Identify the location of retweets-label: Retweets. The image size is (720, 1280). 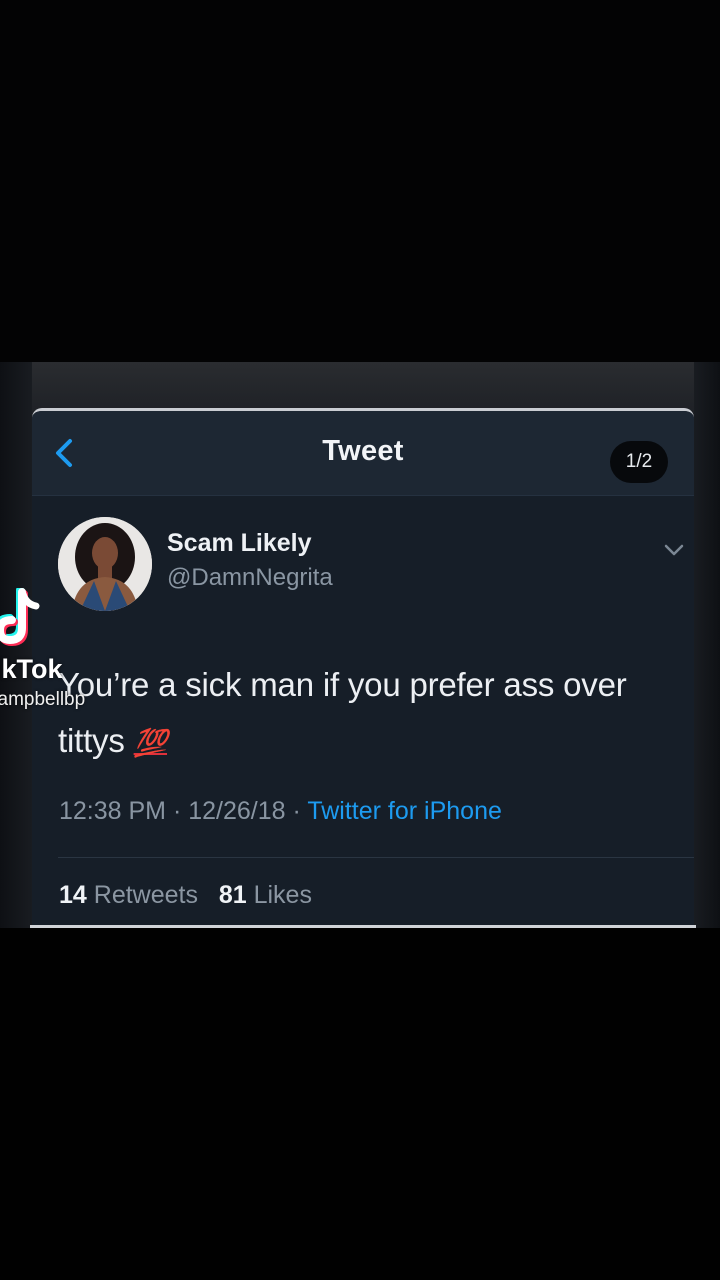
(145, 895).